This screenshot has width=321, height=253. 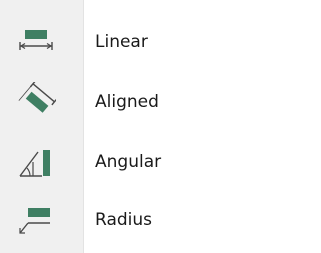 I want to click on angular-dimension-icon, so click(x=36, y=162).